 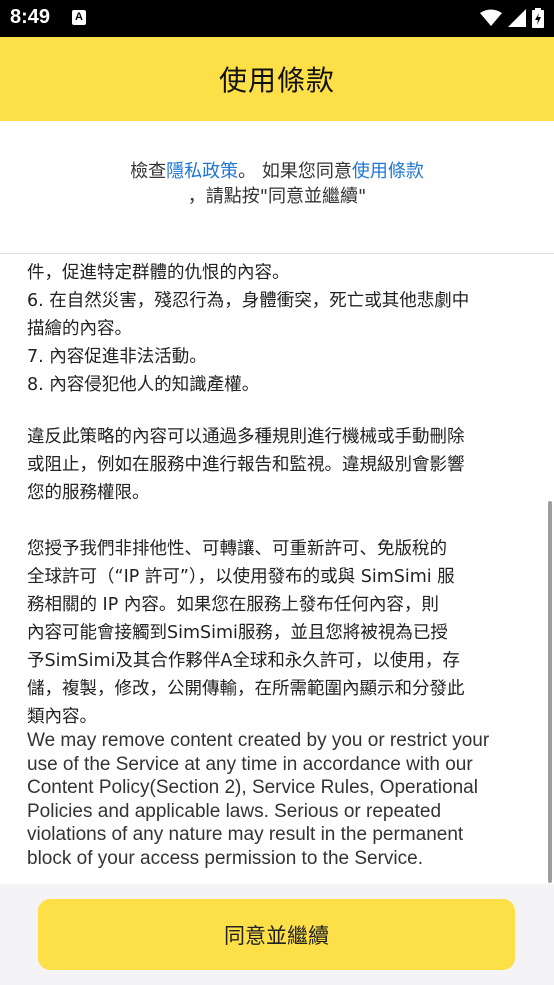 What do you see at coordinates (79, 17) in the screenshot?
I see `notification-icon: A` at bounding box center [79, 17].